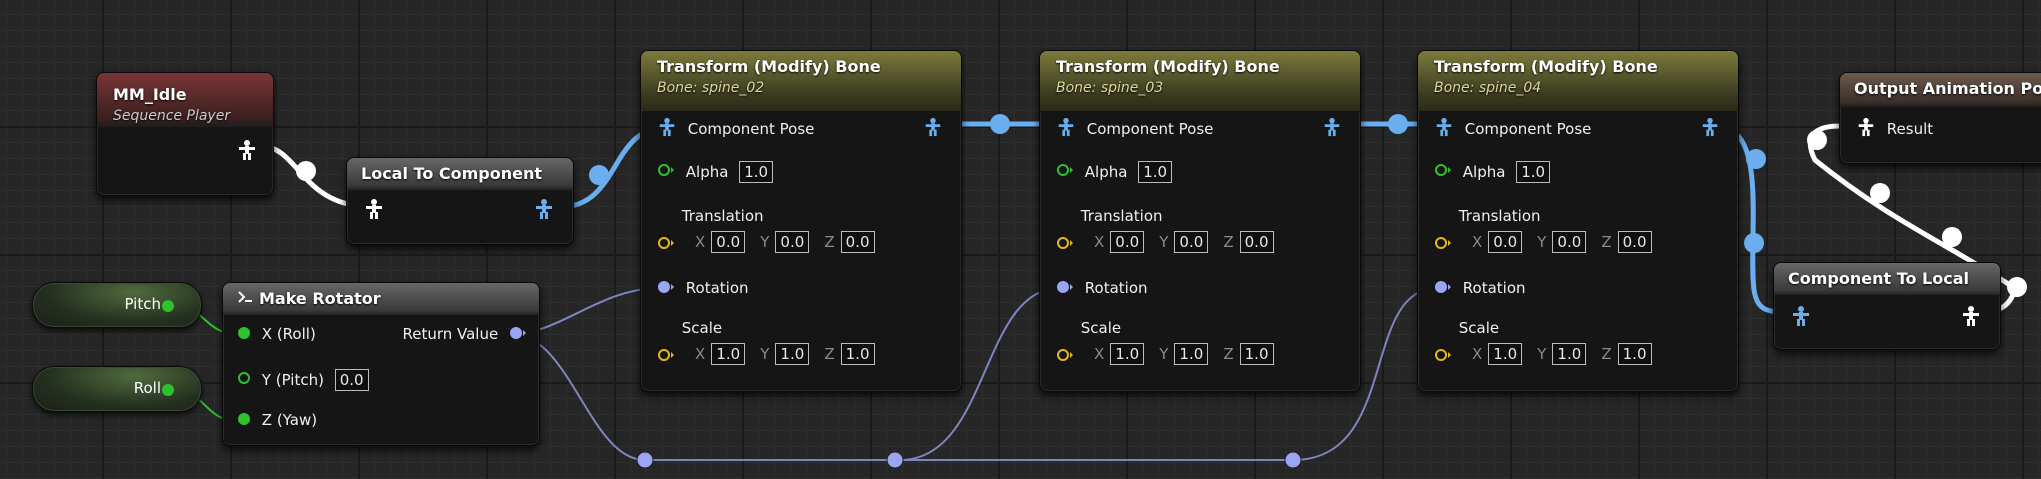 Image resolution: width=2041 pixels, height=479 pixels. What do you see at coordinates (1487, 216) in the screenshot?
I see `translation-row: Translation` at bounding box center [1487, 216].